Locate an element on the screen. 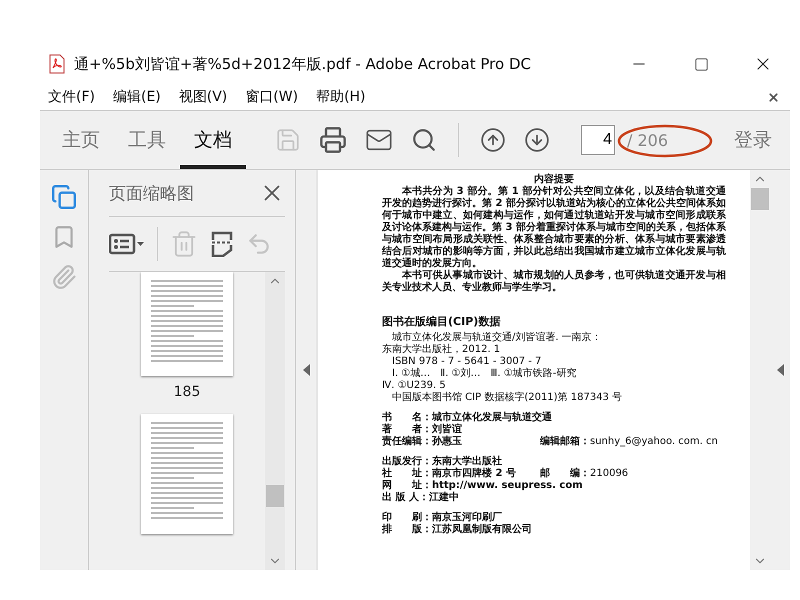 Image resolution: width=800 pixels, height=600 pixels. menu-item: 视图(V) is located at coordinates (203, 97).